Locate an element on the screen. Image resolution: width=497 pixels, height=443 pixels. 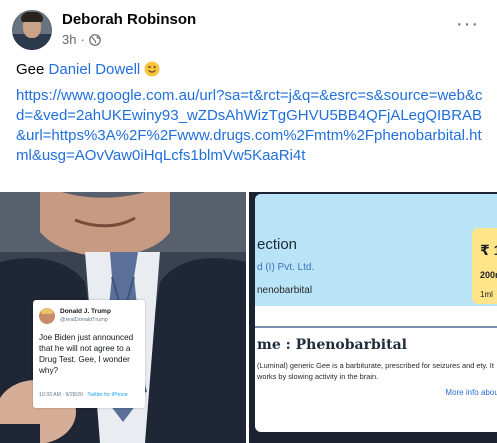
tweet-avatar is located at coordinates (47, 316).